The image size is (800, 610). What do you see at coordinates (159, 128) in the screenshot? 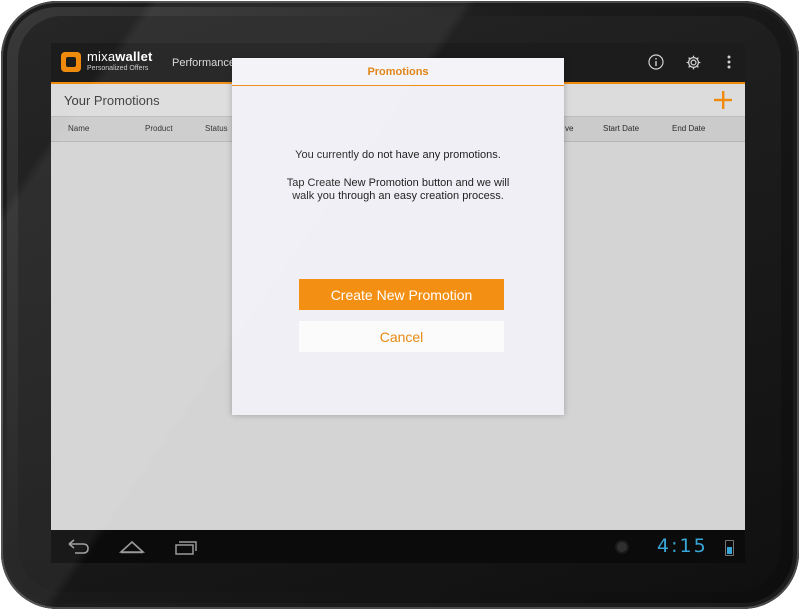
I see `column-product: Product` at bounding box center [159, 128].